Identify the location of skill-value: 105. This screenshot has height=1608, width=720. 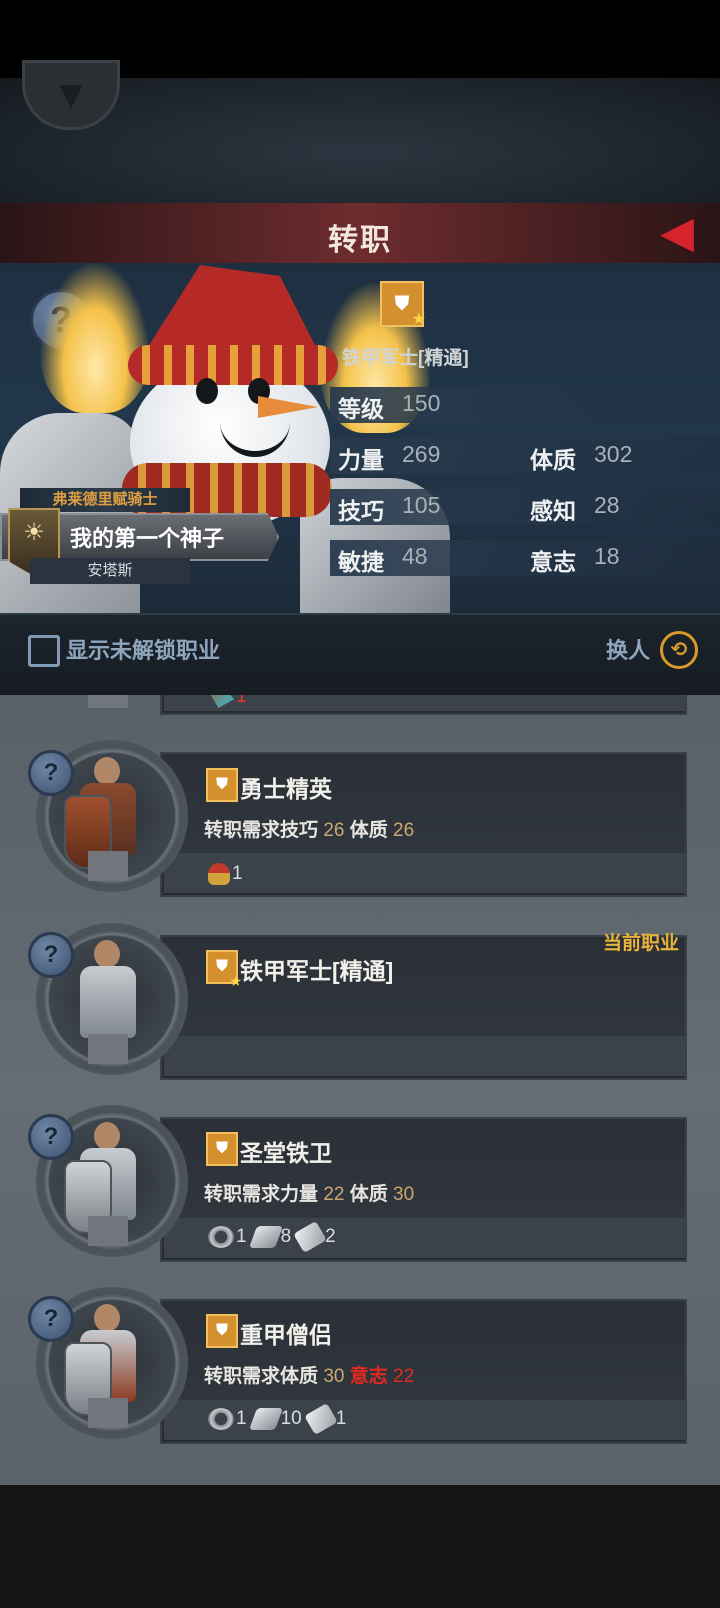
(421, 505).